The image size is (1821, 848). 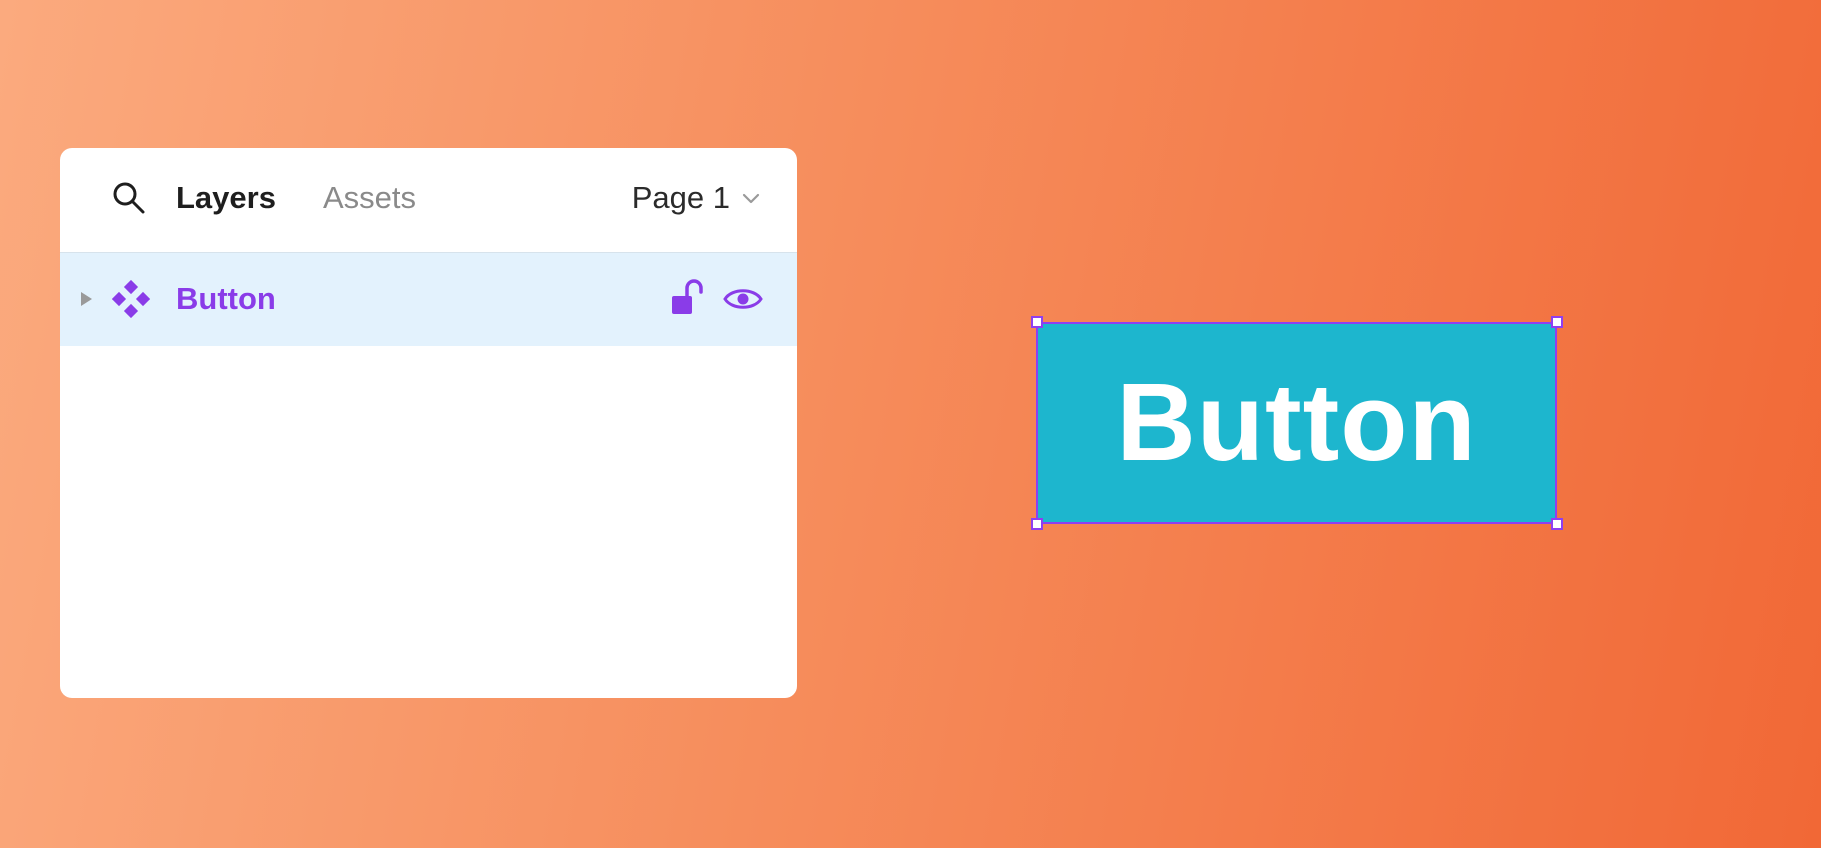 I want to click on page-selector: Page 1, so click(x=697, y=198).